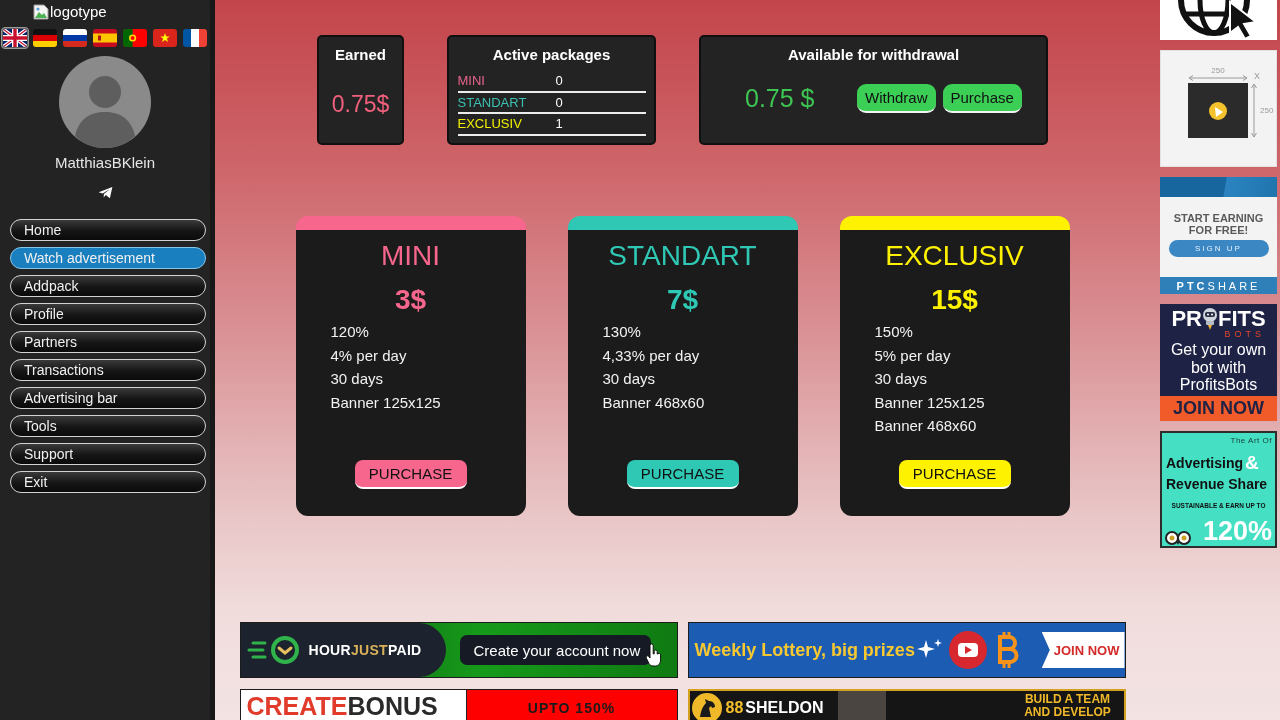  What do you see at coordinates (913, 355) in the screenshot?
I see `package-feature: 5% per day` at bounding box center [913, 355].